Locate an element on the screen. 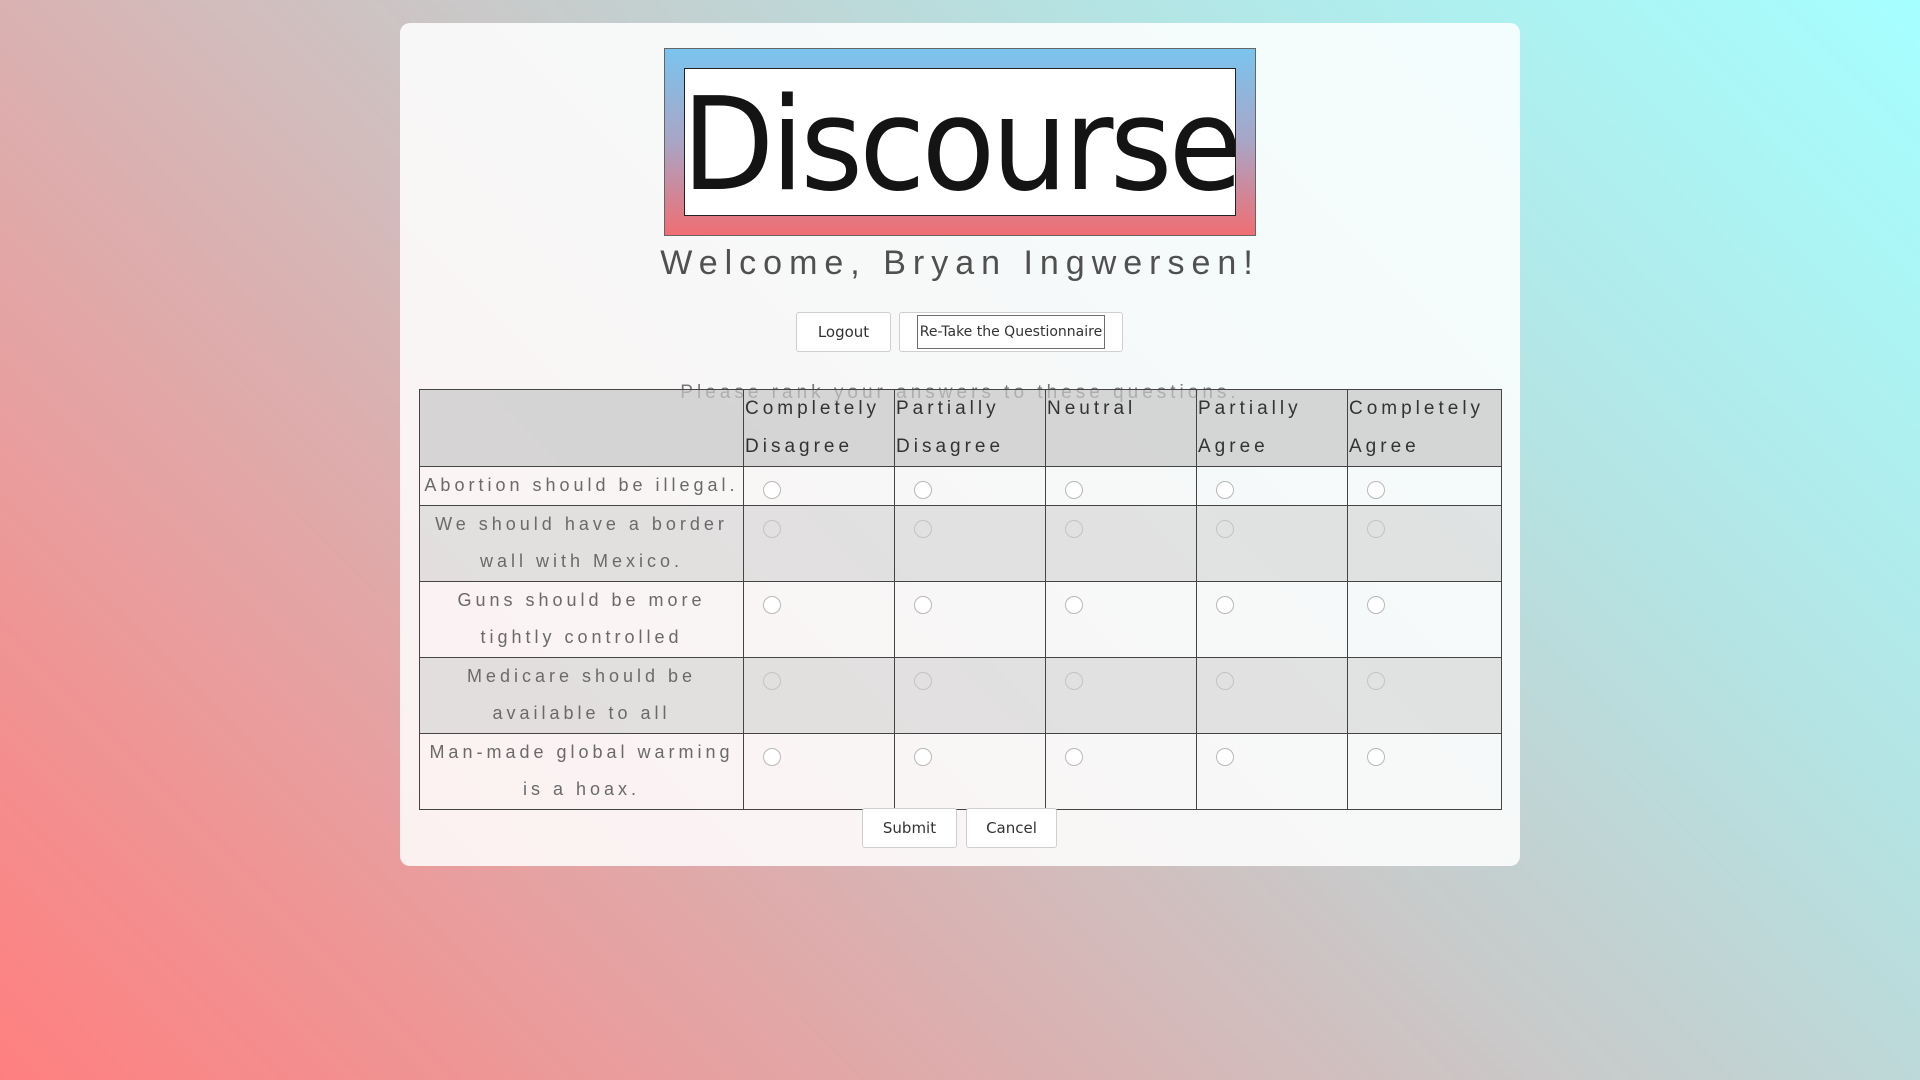  column-header: Neutral is located at coordinates (1121, 428).